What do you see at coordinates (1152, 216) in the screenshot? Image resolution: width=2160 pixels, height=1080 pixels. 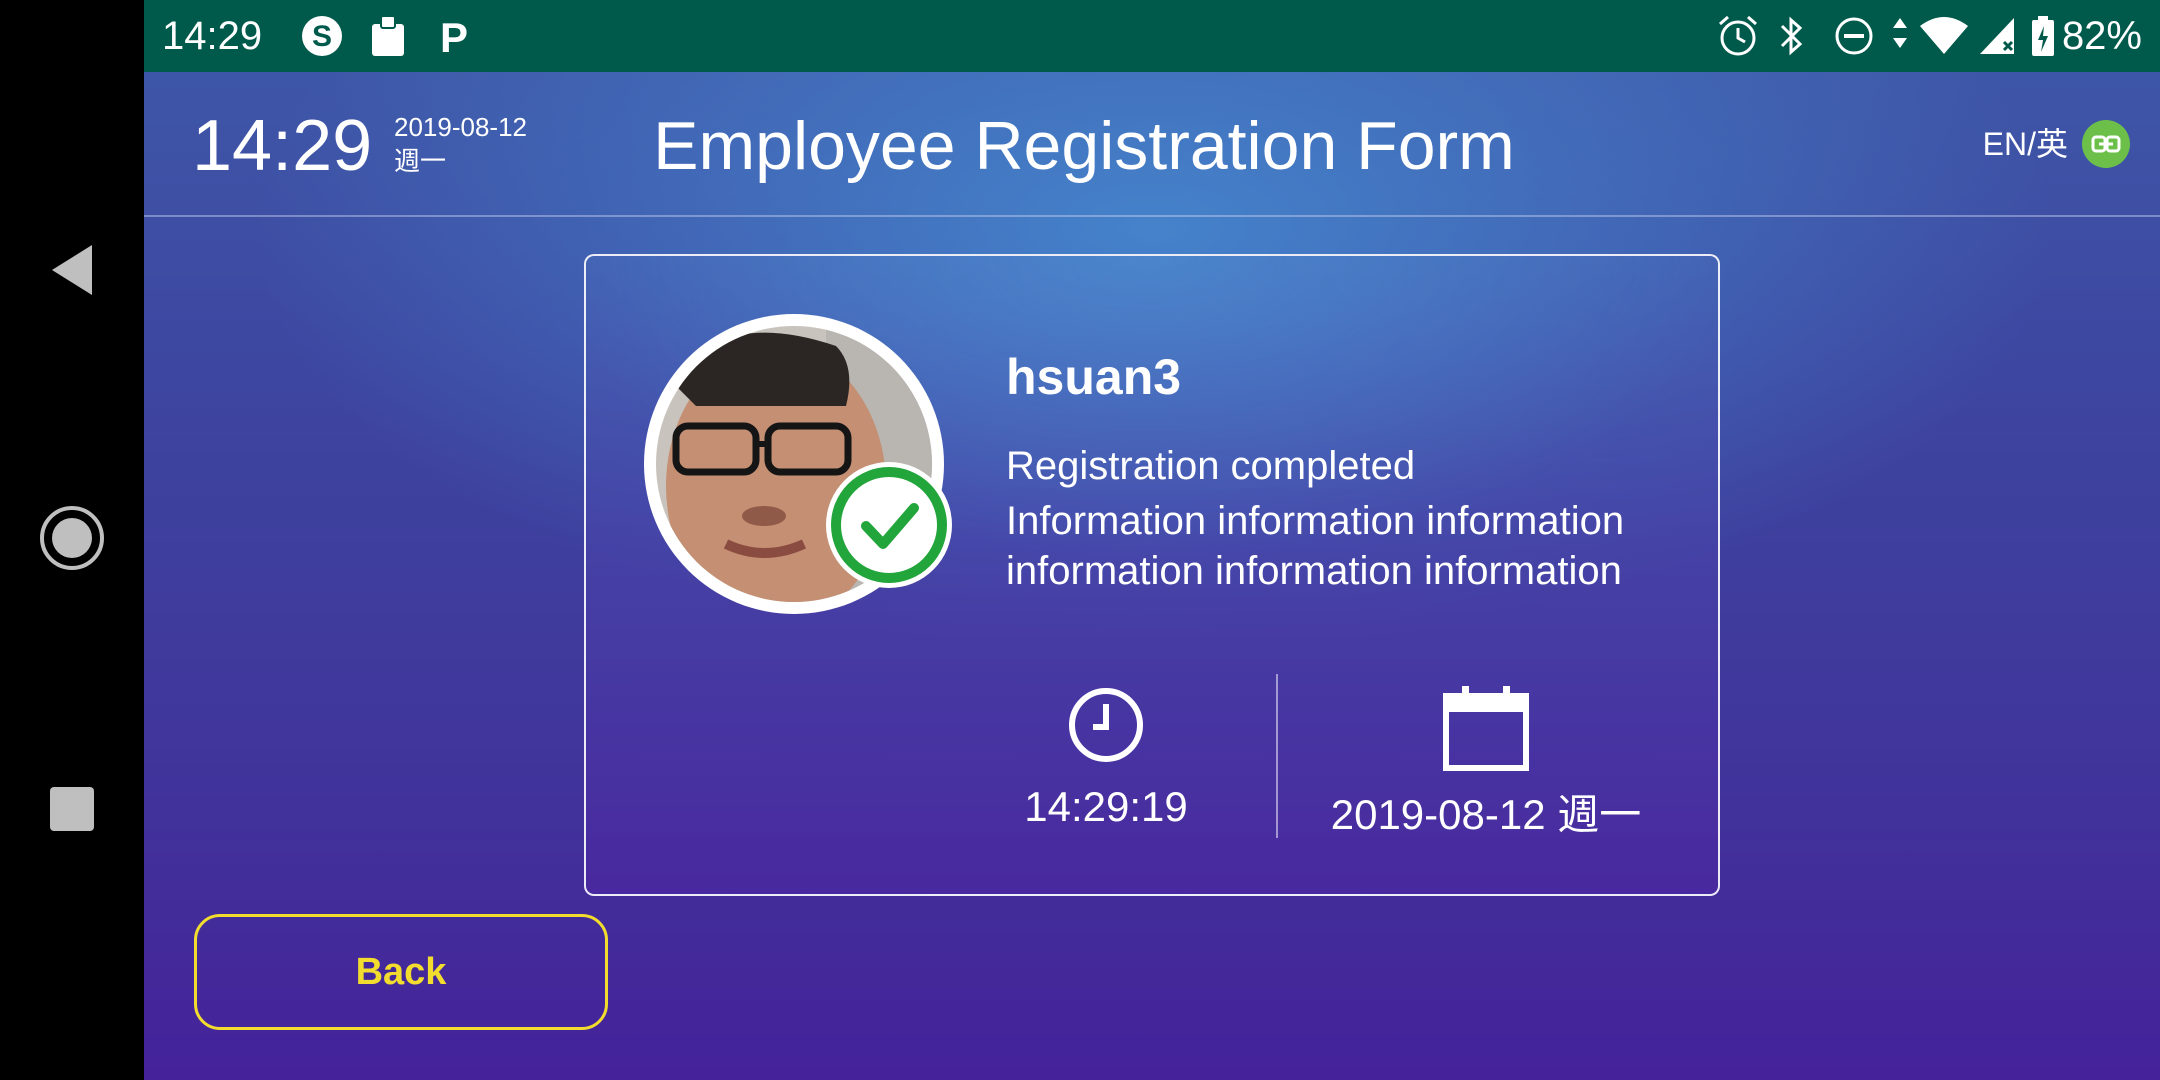 I see `header-divider` at bounding box center [1152, 216].